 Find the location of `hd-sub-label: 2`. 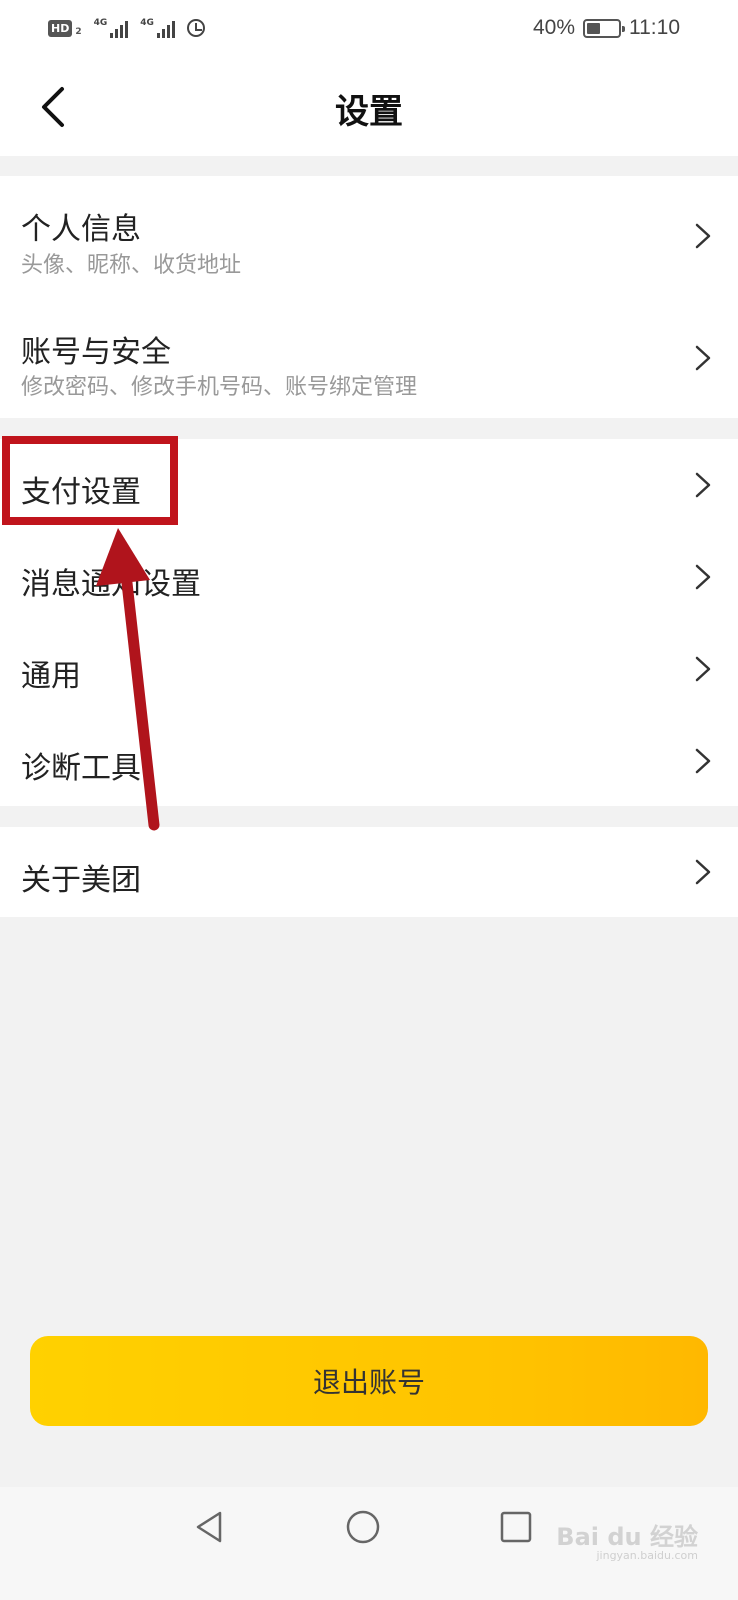

hd-sub-label: 2 is located at coordinates (78, 32).